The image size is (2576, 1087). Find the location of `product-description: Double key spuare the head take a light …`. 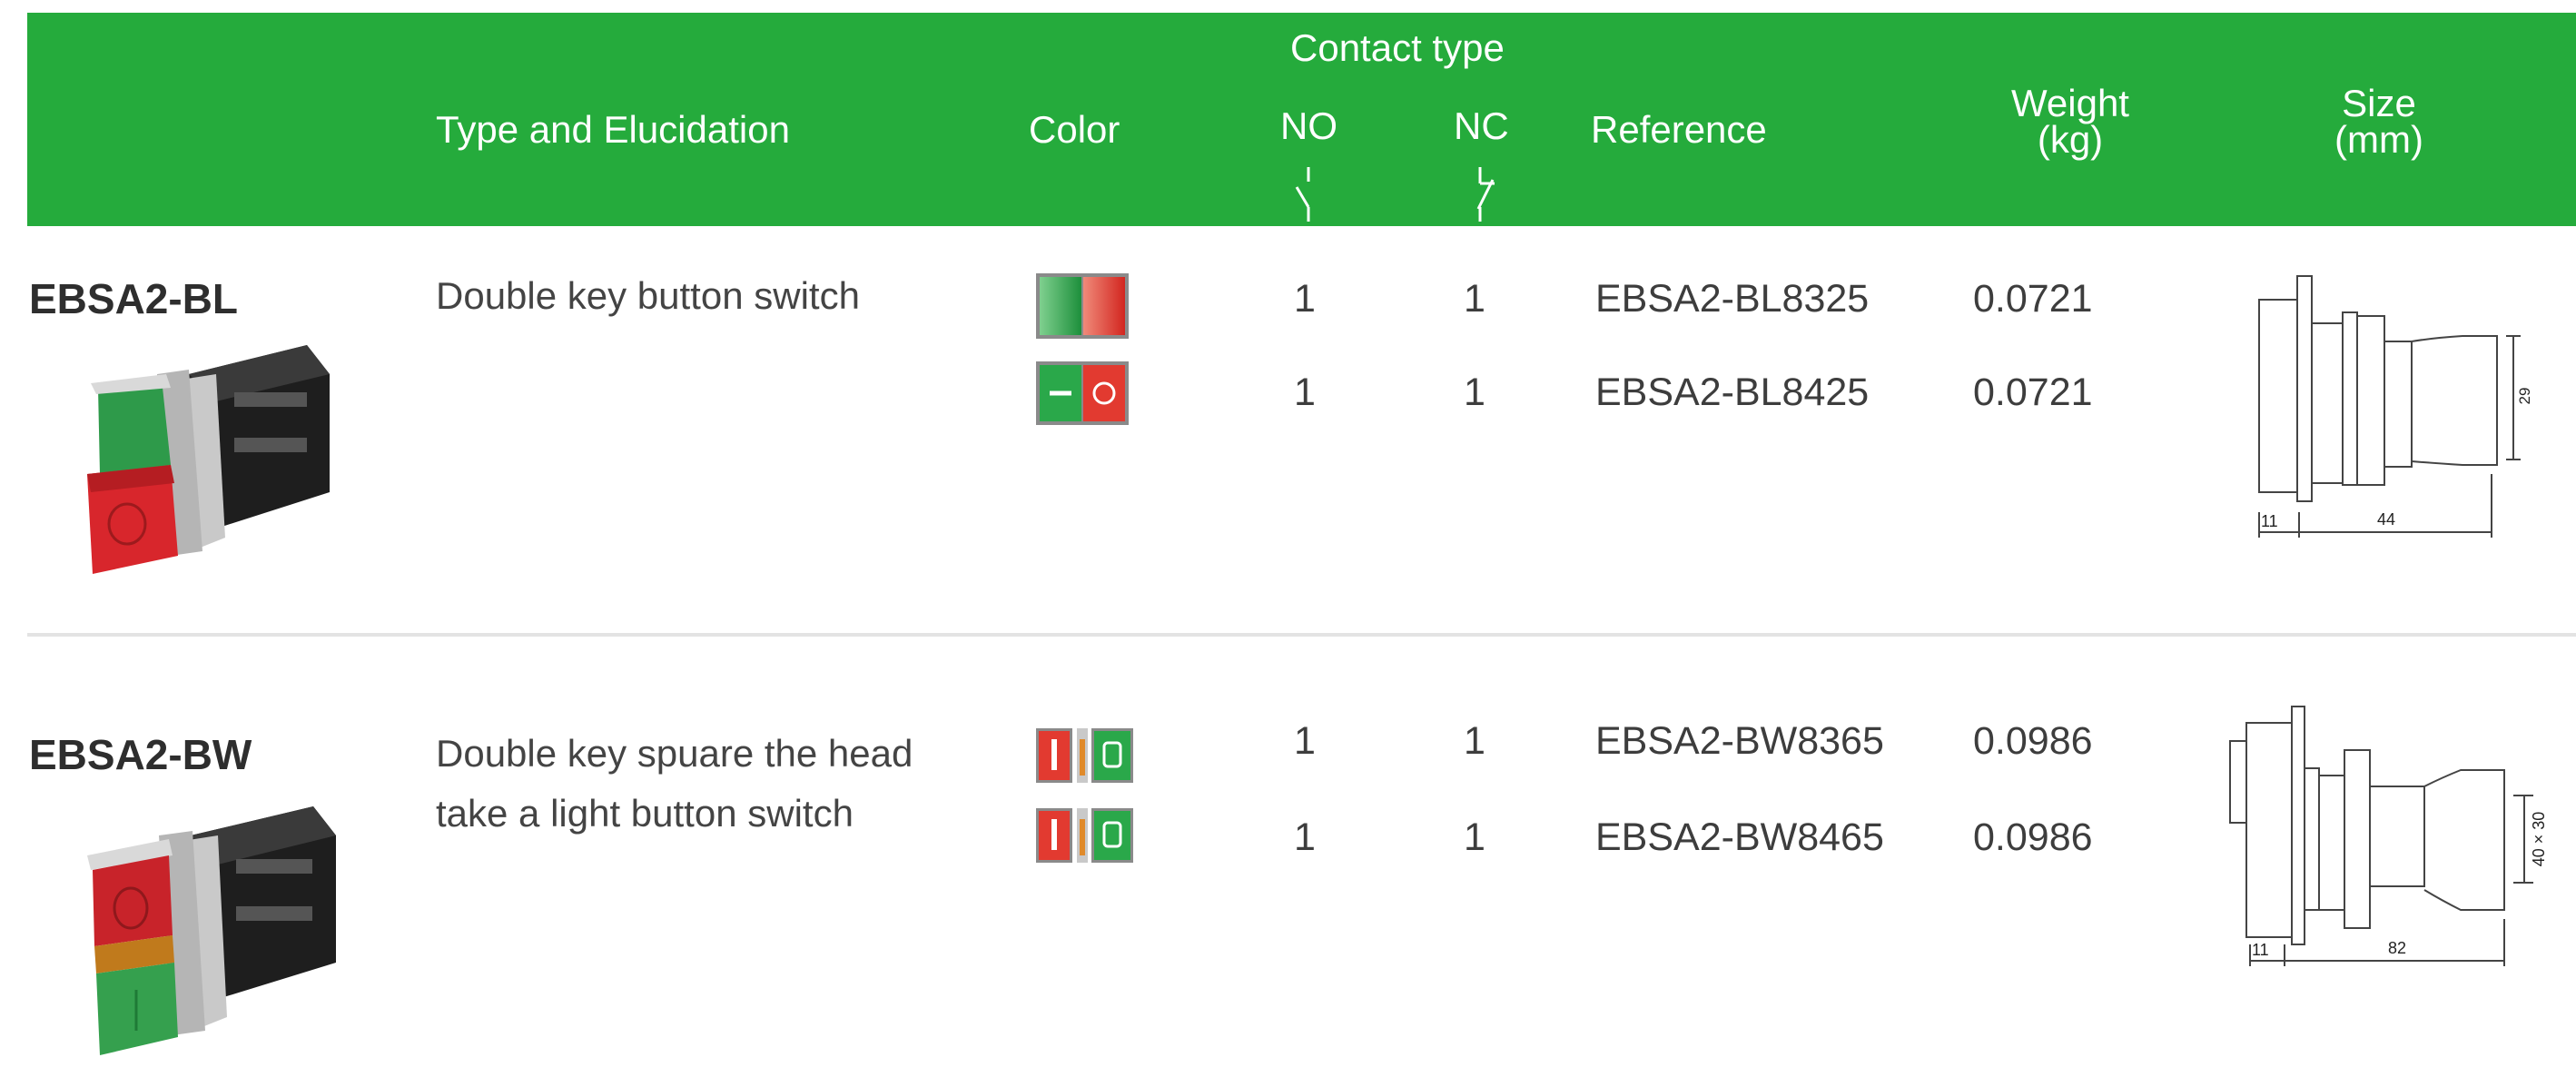

product-description: Double key spuare the head take a light … is located at coordinates (674, 784).